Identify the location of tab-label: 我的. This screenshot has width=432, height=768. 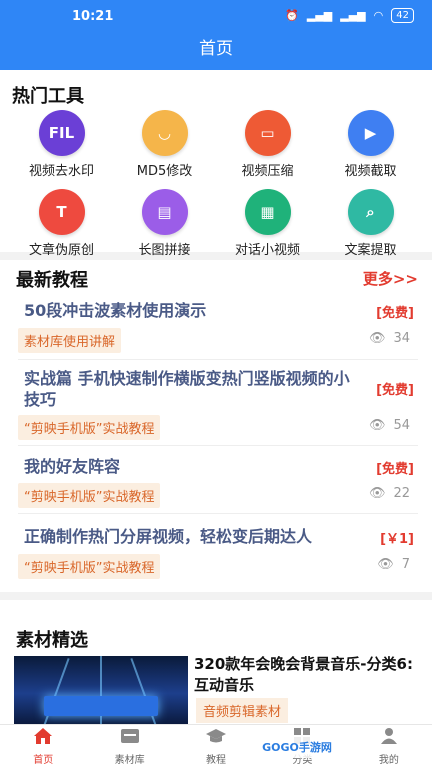
(388, 760).